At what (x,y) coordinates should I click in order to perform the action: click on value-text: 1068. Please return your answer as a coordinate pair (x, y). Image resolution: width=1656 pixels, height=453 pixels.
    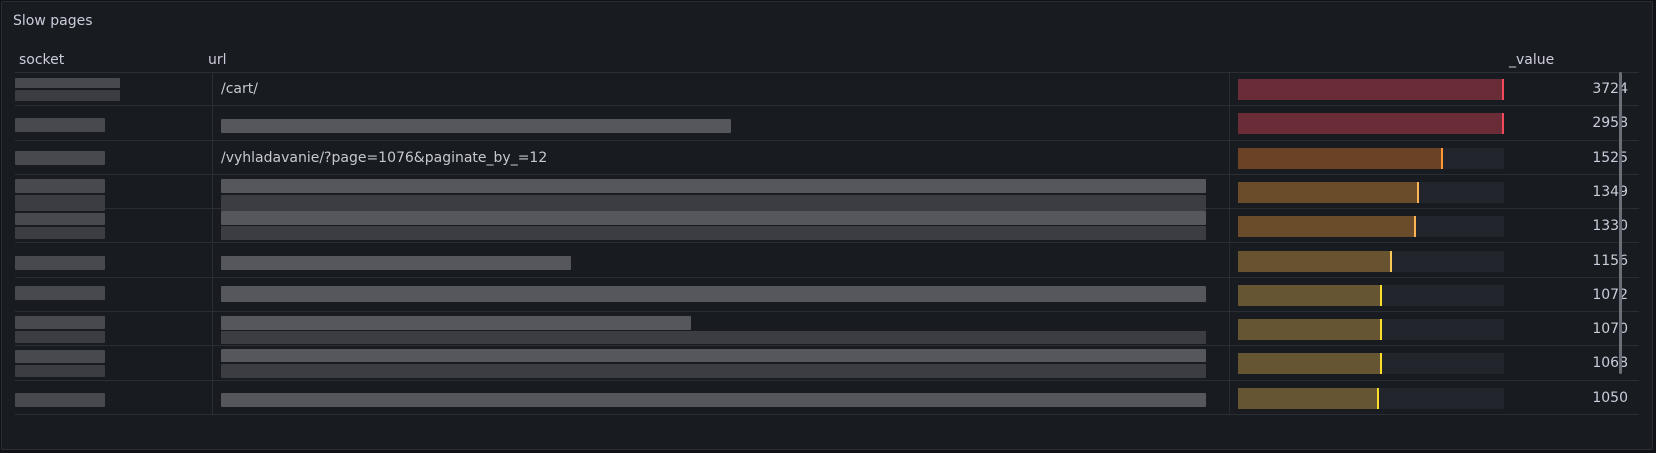
    Looking at the image, I should click on (1610, 363).